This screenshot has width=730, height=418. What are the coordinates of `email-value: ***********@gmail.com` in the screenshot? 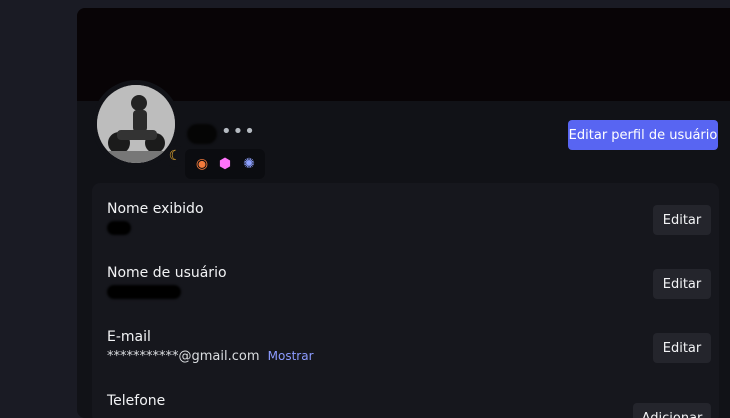 It's located at (183, 356).